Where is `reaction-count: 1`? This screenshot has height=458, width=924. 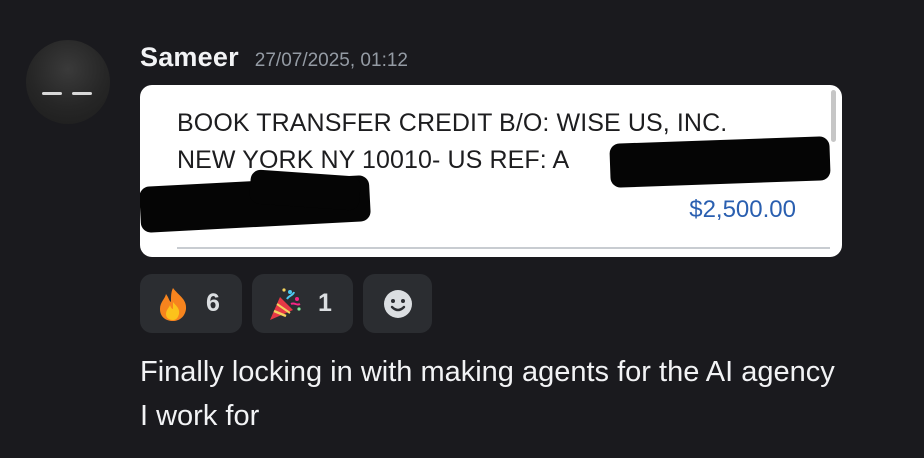 reaction-count: 1 is located at coordinates (325, 303).